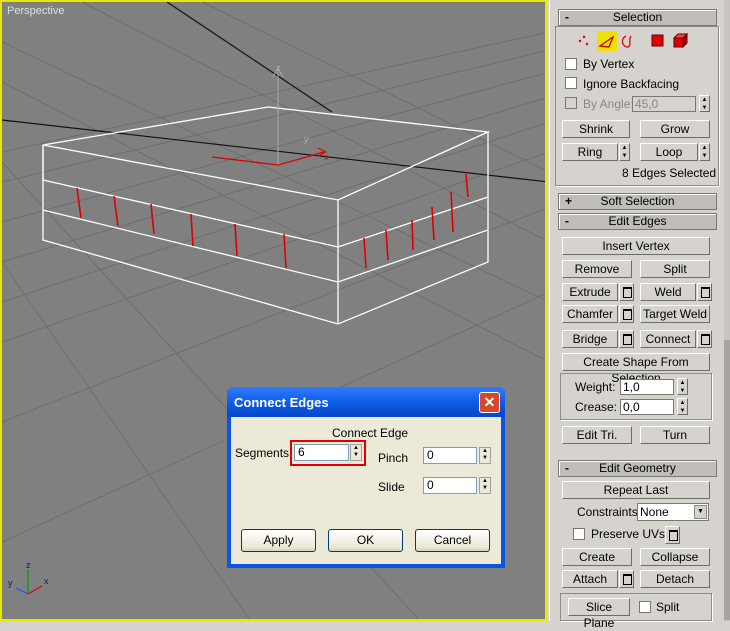  I want to click on turn-button: Turn, so click(675, 435).